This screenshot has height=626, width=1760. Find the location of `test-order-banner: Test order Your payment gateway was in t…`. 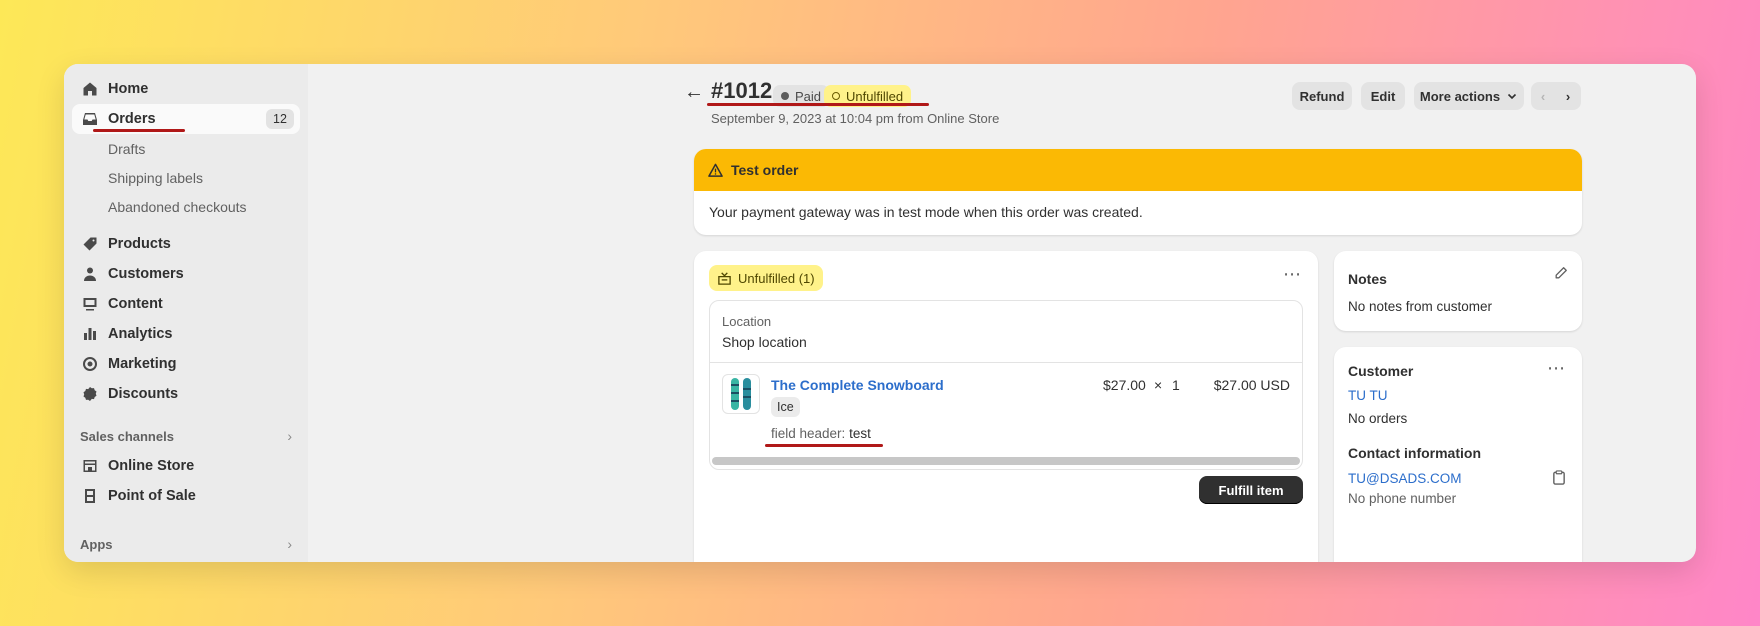

test-order-banner: Test order Your payment gateway was in t… is located at coordinates (1138, 192).